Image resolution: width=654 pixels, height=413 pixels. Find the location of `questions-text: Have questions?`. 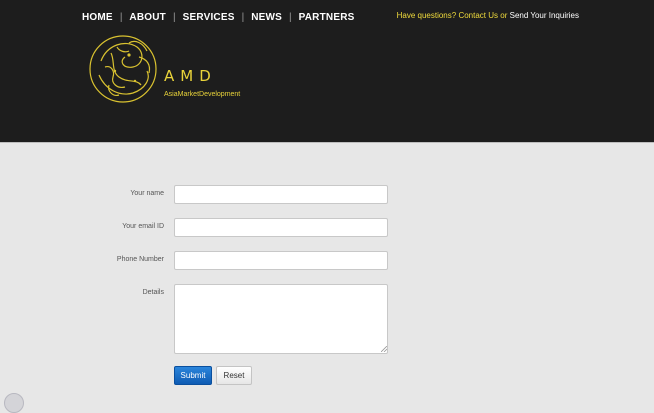

questions-text: Have questions? is located at coordinates (426, 15).